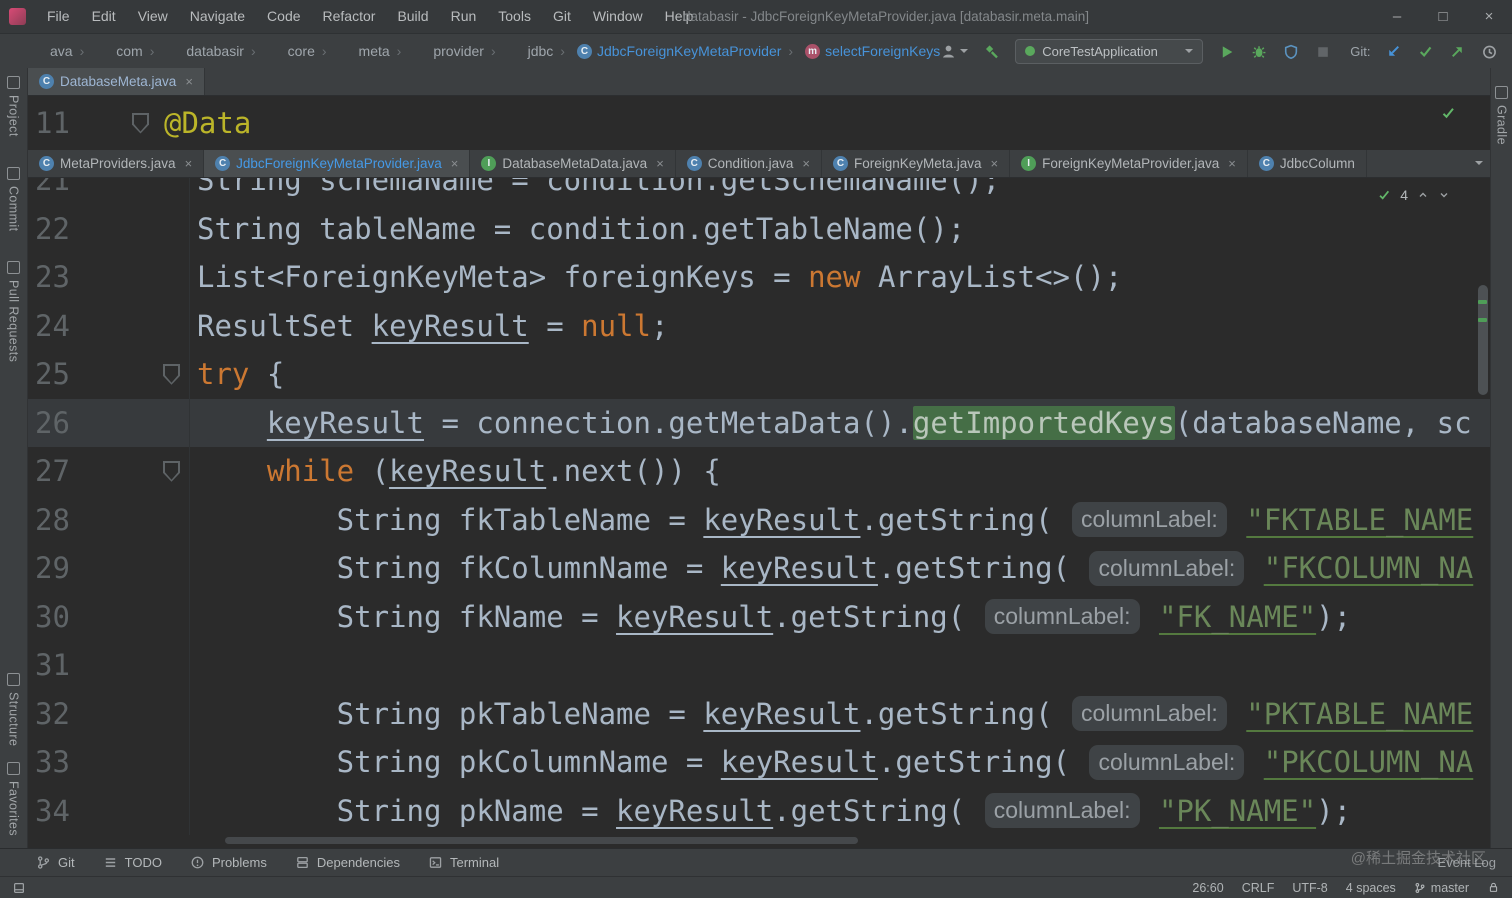  I want to click on indent-setting: 4 spaces, so click(1371, 888).